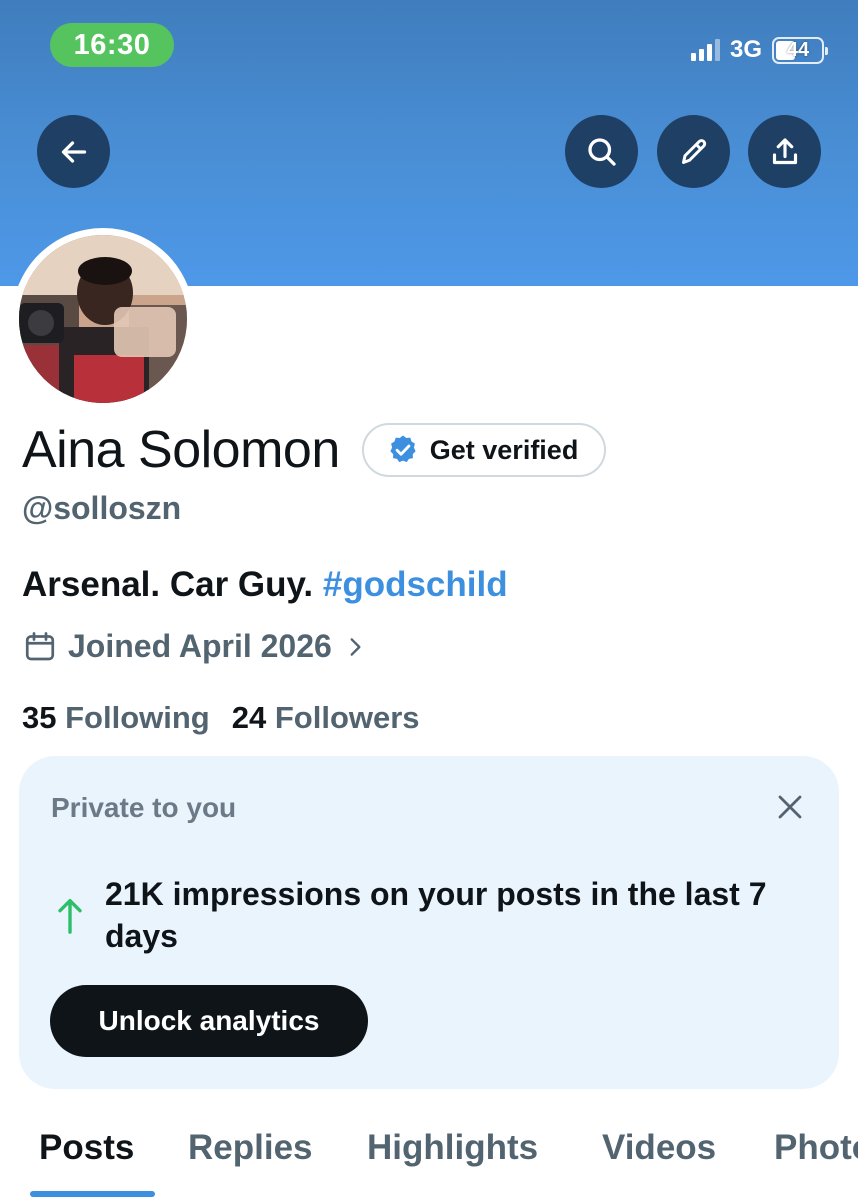 The height and width of the screenshot is (1200, 858). I want to click on calendar-icon, so click(40, 645).